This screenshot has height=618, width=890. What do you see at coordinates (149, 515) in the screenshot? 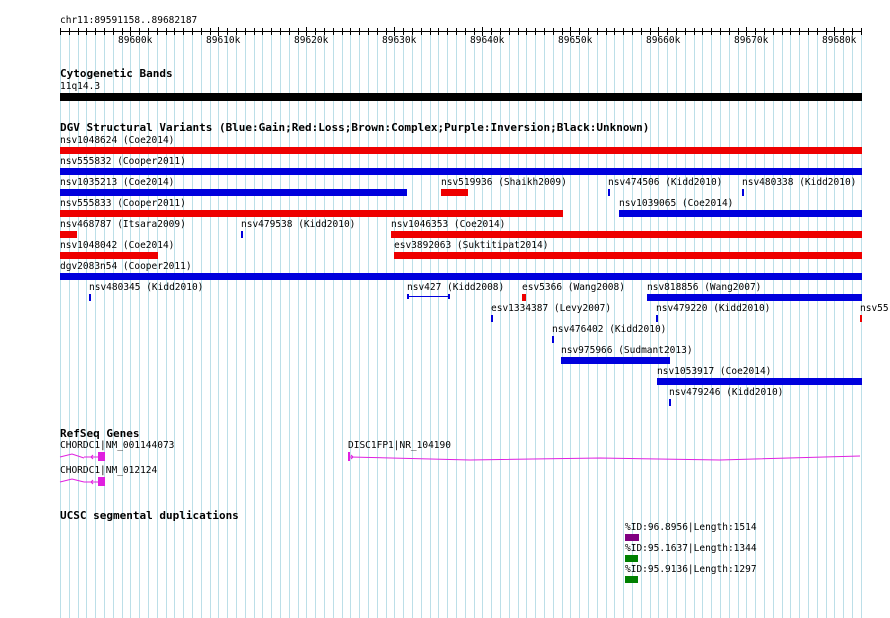
I see `segdup-track-title: UCSC segmental duplications` at bounding box center [149, 515].